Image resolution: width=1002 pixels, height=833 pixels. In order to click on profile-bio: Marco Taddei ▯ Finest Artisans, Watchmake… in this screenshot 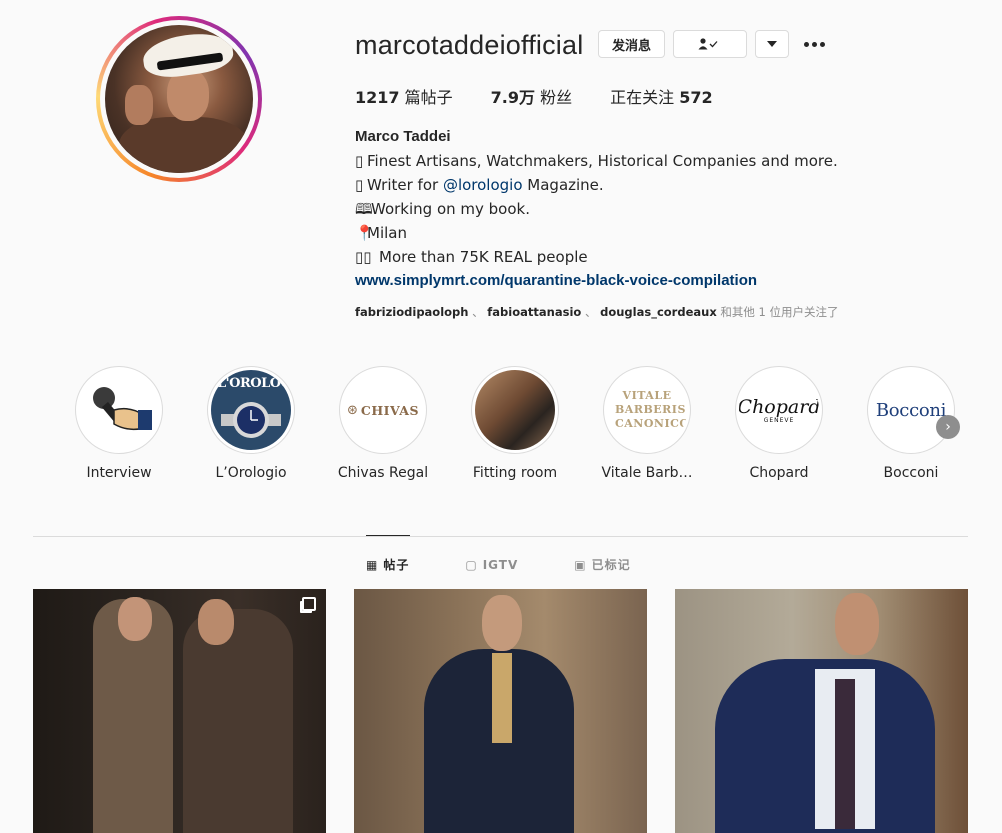, I will do `click(596, 209)`.